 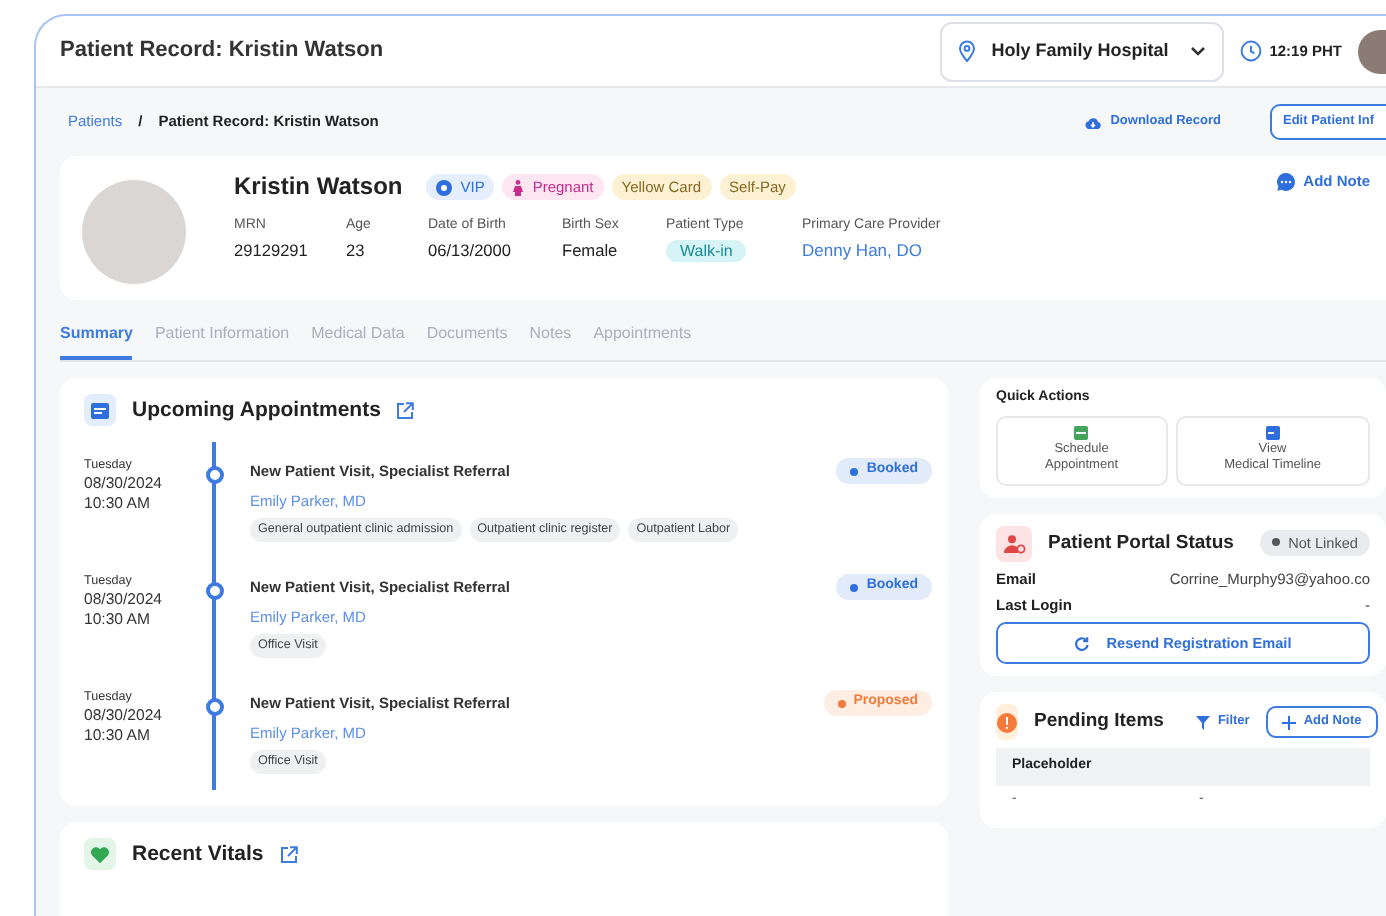 What do you see at coordinates (356, 250) in the screenshot?
I see `field-value: 23` at bounding box center [356, 250].